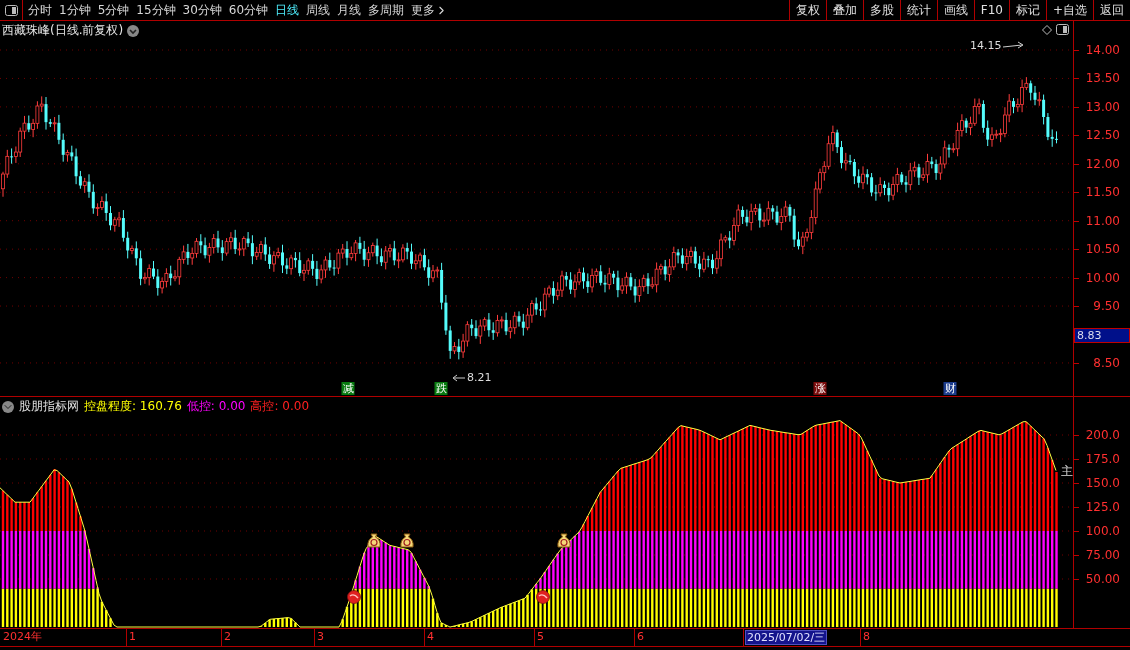 The image size is (1130, 650). What do you see at coordinates (786, 637) in the screenshot?
I see `time-axis-label: 2025/07/02/三` at bounding box center [786, 637].